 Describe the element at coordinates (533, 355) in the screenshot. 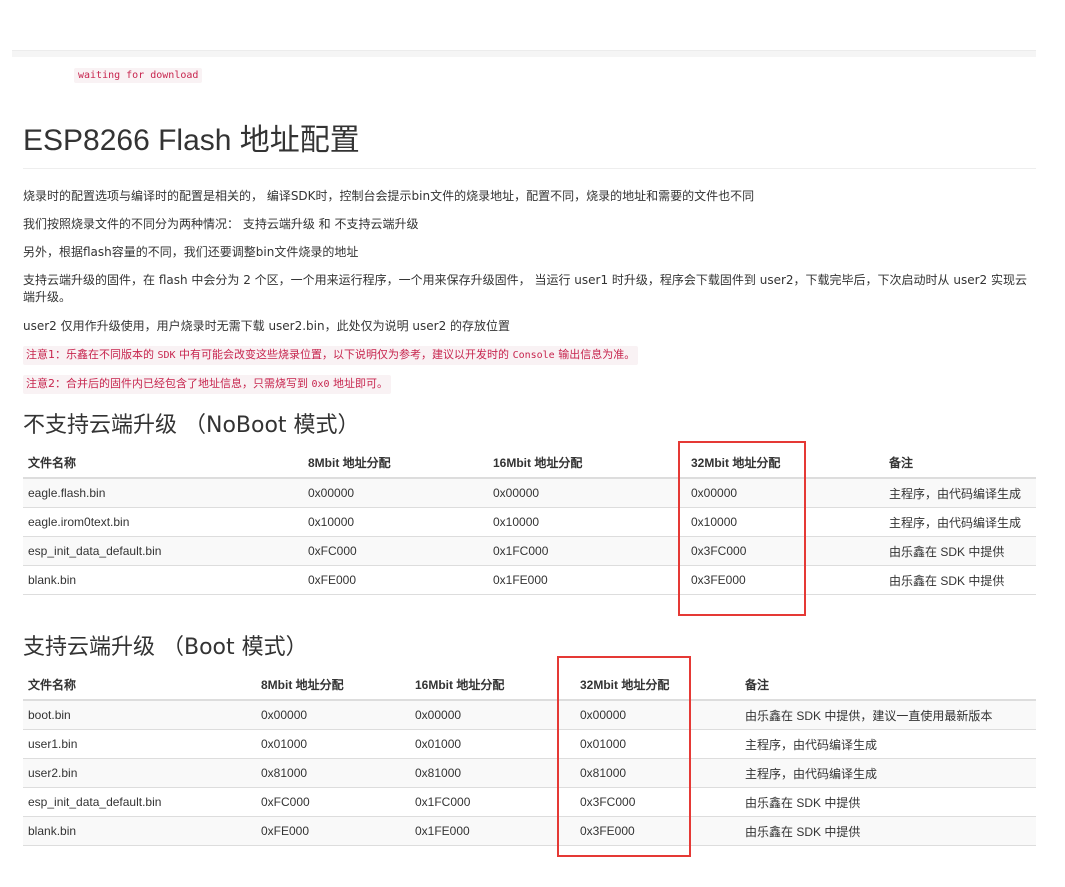

I see `note-1-code-console: Console` at that location.